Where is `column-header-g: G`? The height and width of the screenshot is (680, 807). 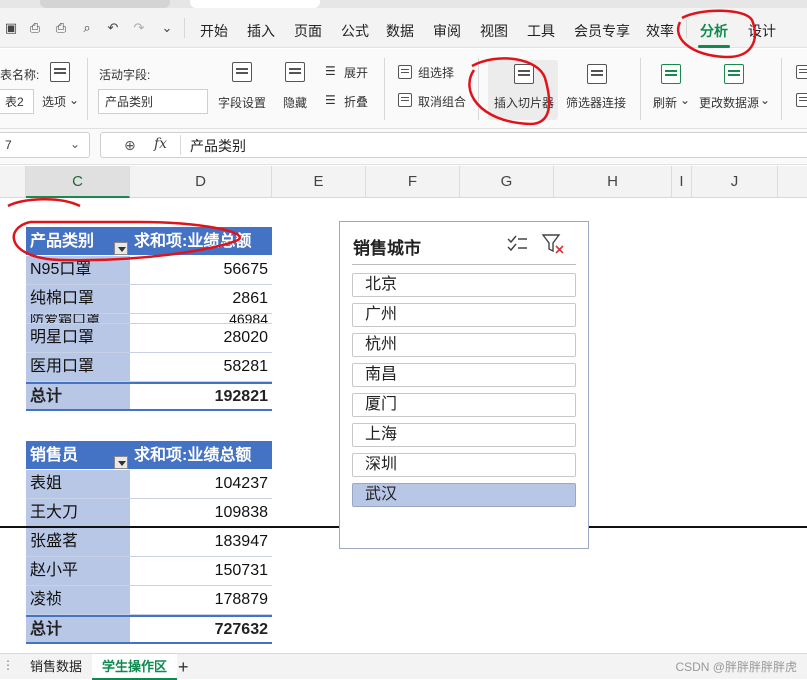
column-header-g: G is located at coordinates (507, 182).